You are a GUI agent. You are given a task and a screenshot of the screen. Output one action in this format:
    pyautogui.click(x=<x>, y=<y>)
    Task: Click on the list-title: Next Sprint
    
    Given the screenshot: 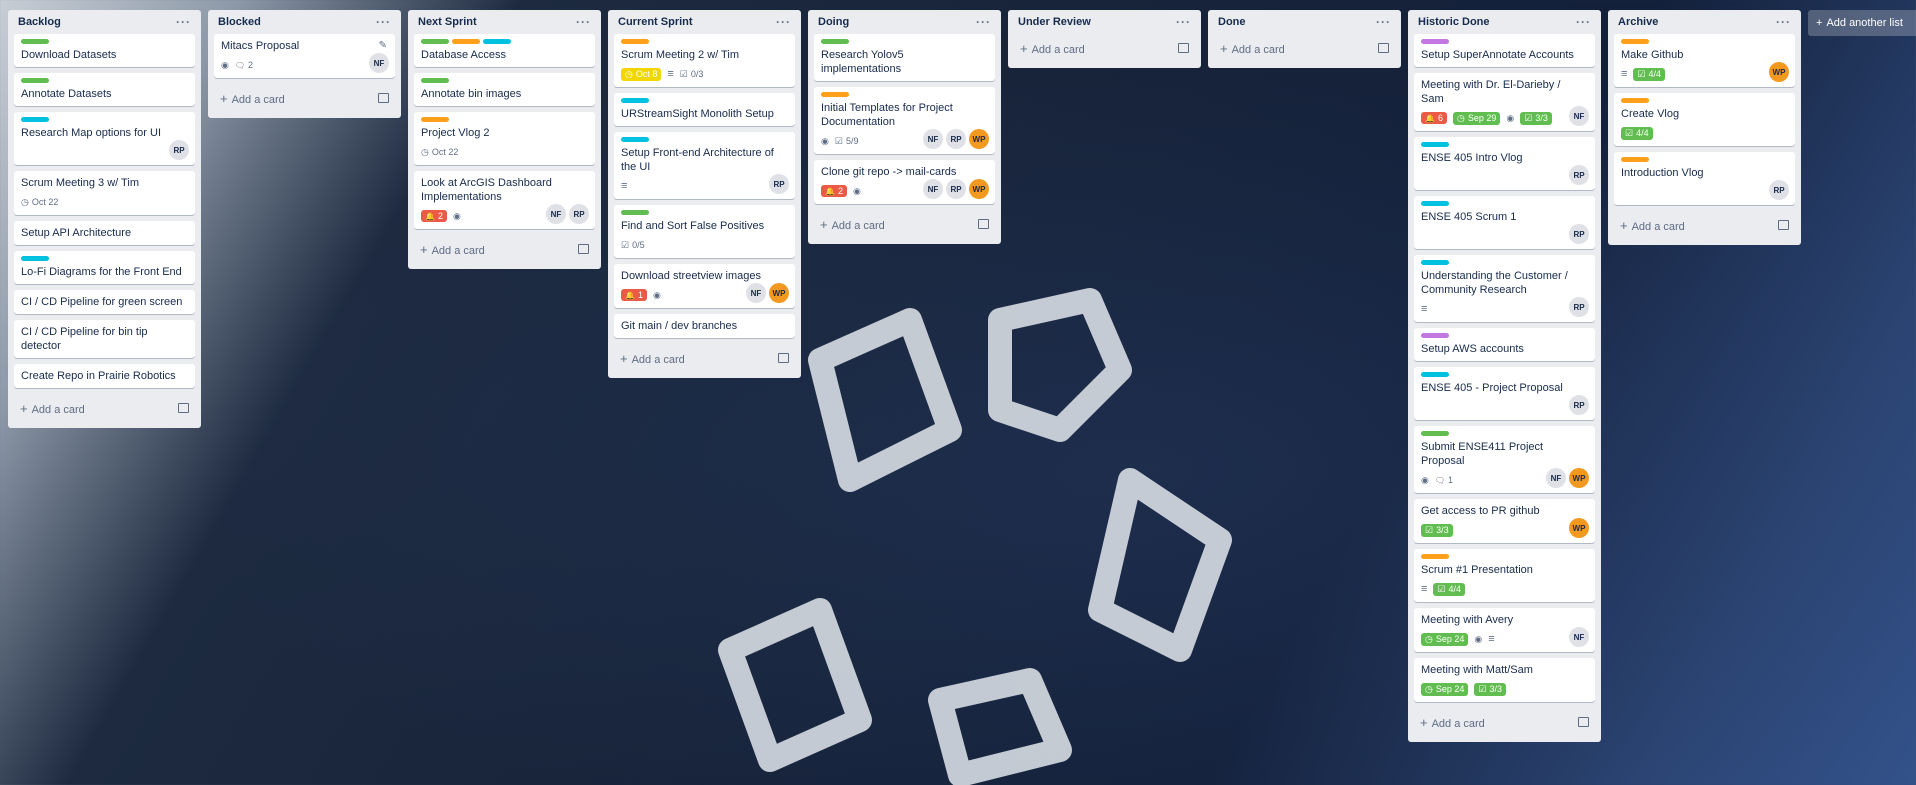 What is the action you would take?
    pyautogui.click(x=447, y=22)
    